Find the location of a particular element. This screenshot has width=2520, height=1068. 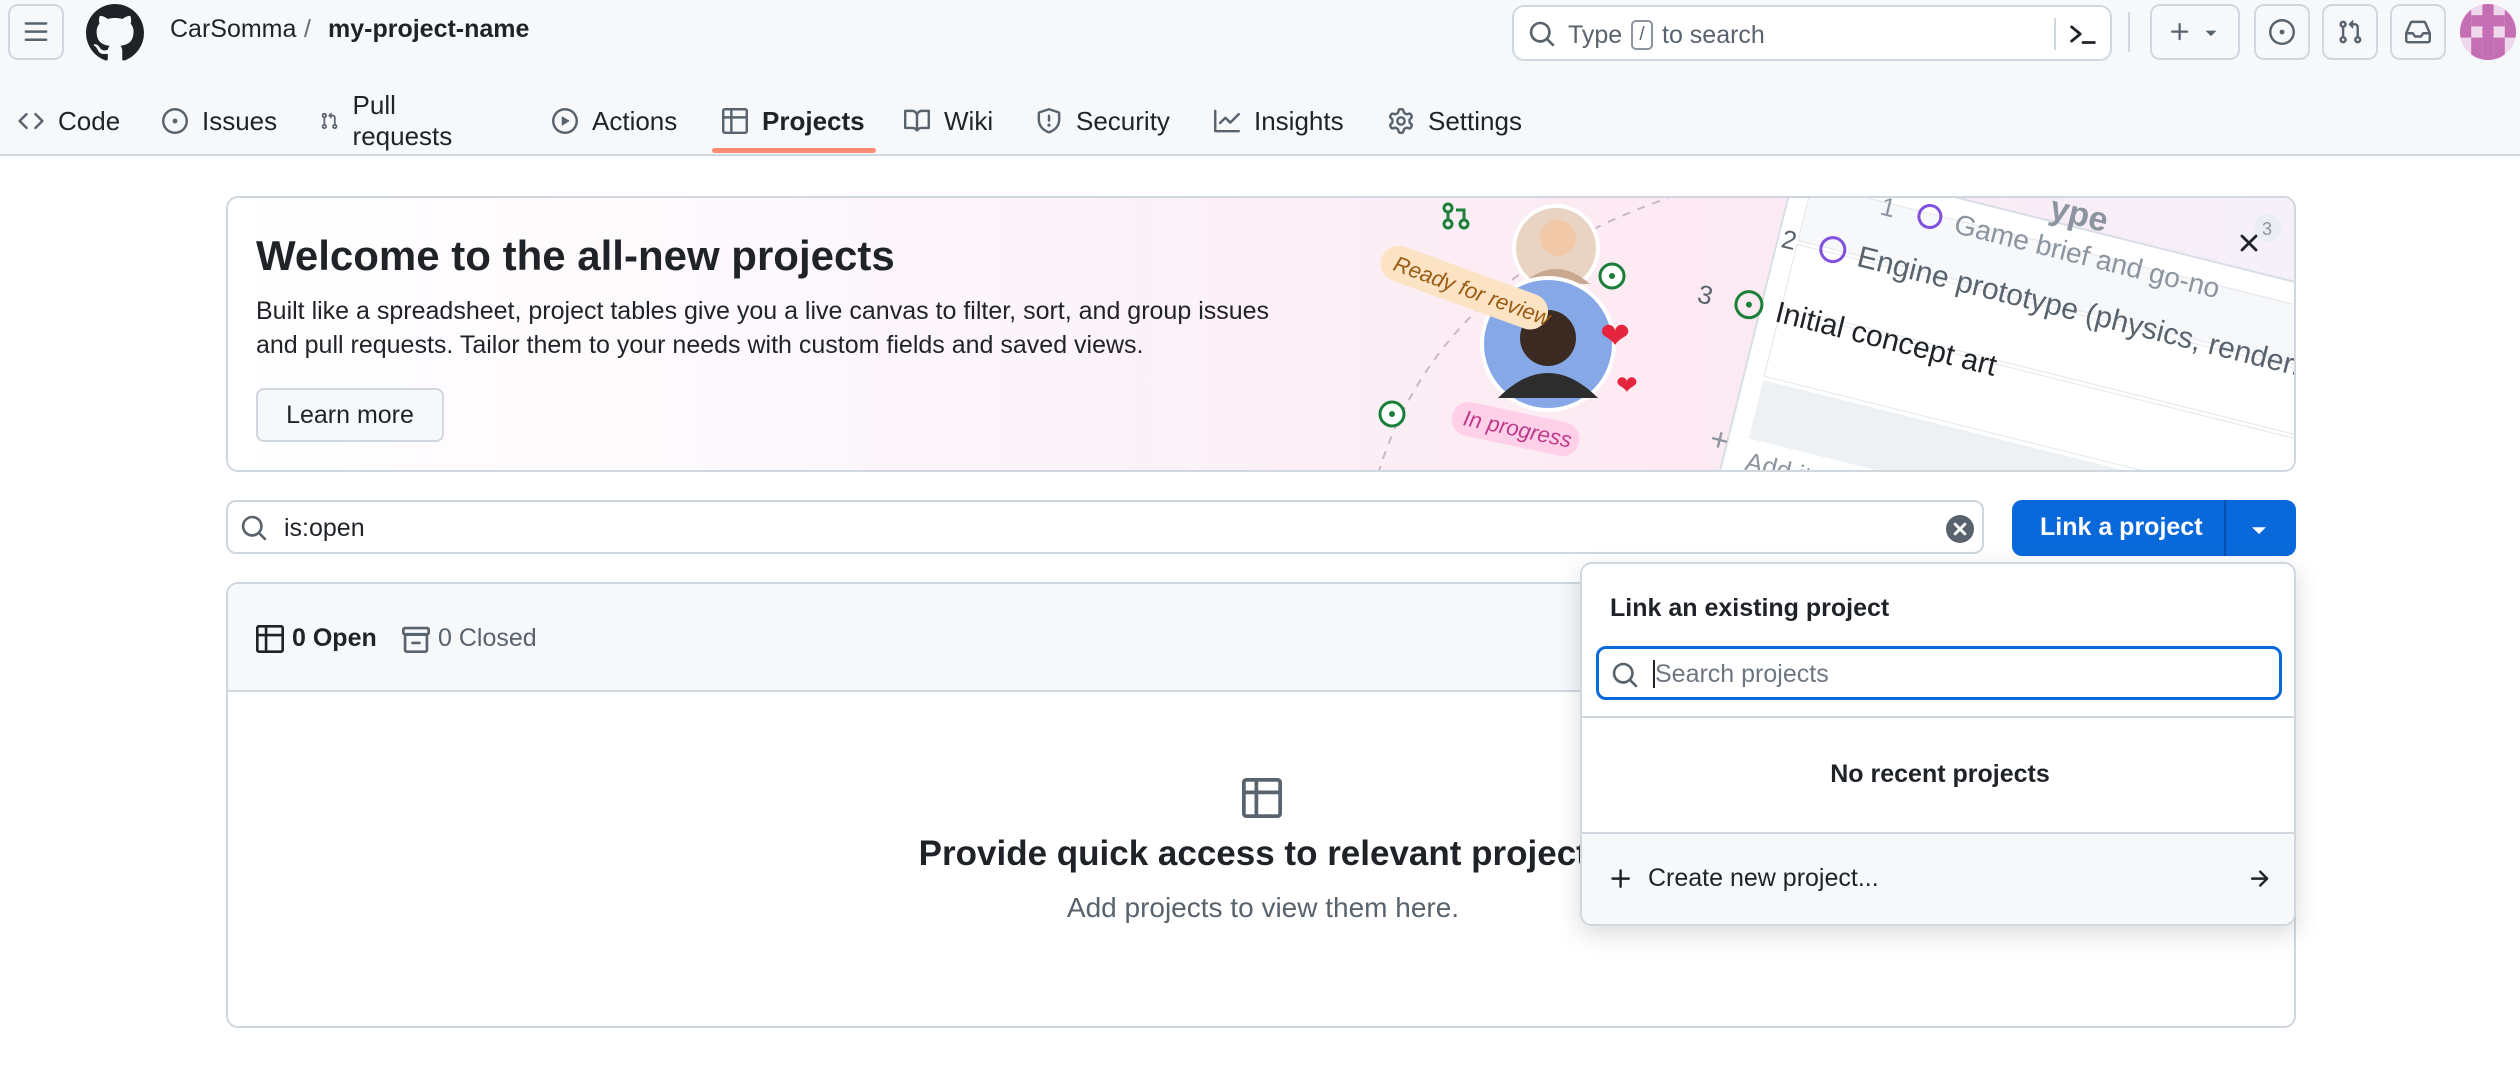

global-search-input: Type / to search is located at coordinates (1812, 33).